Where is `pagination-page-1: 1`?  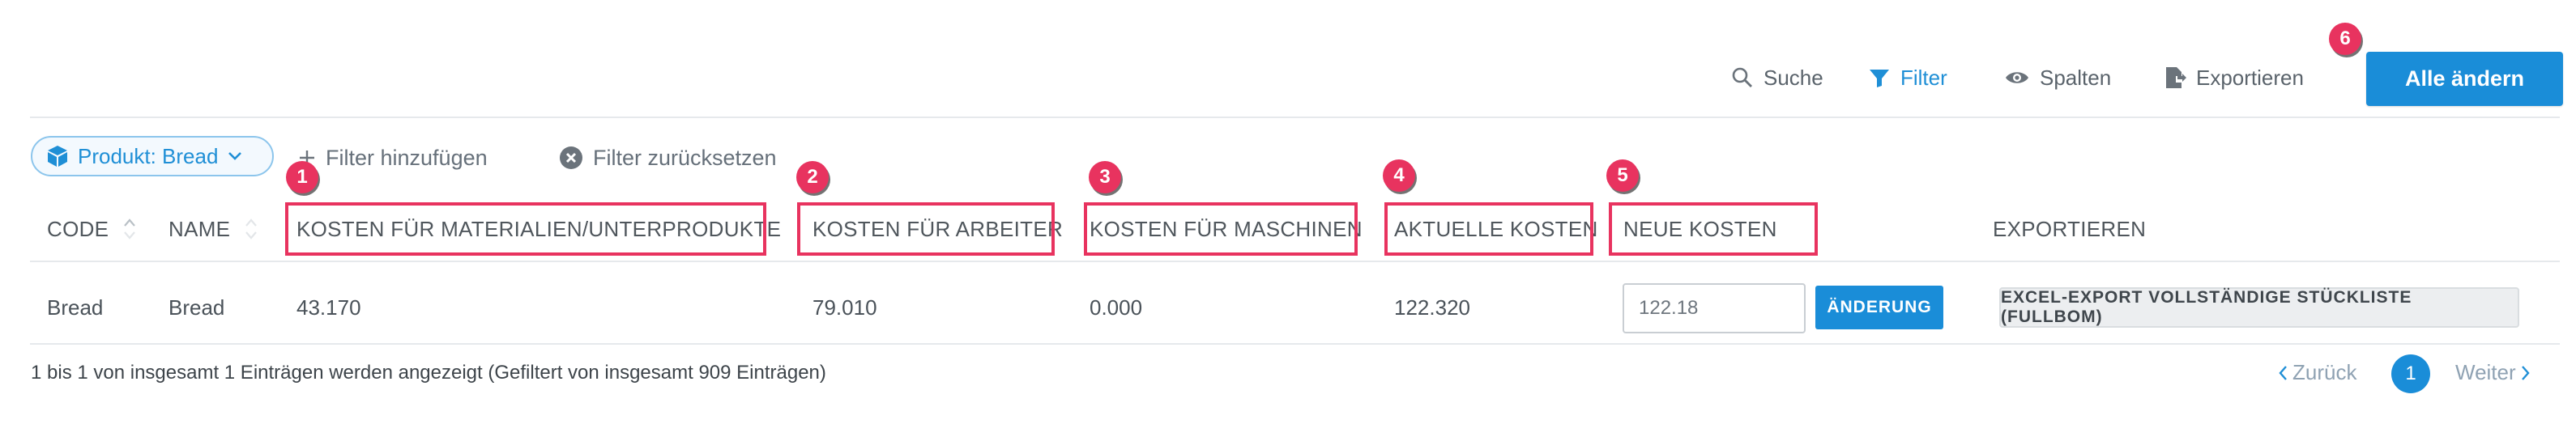
pagination-page-1: 1 is located at coordinates (2410, 373).